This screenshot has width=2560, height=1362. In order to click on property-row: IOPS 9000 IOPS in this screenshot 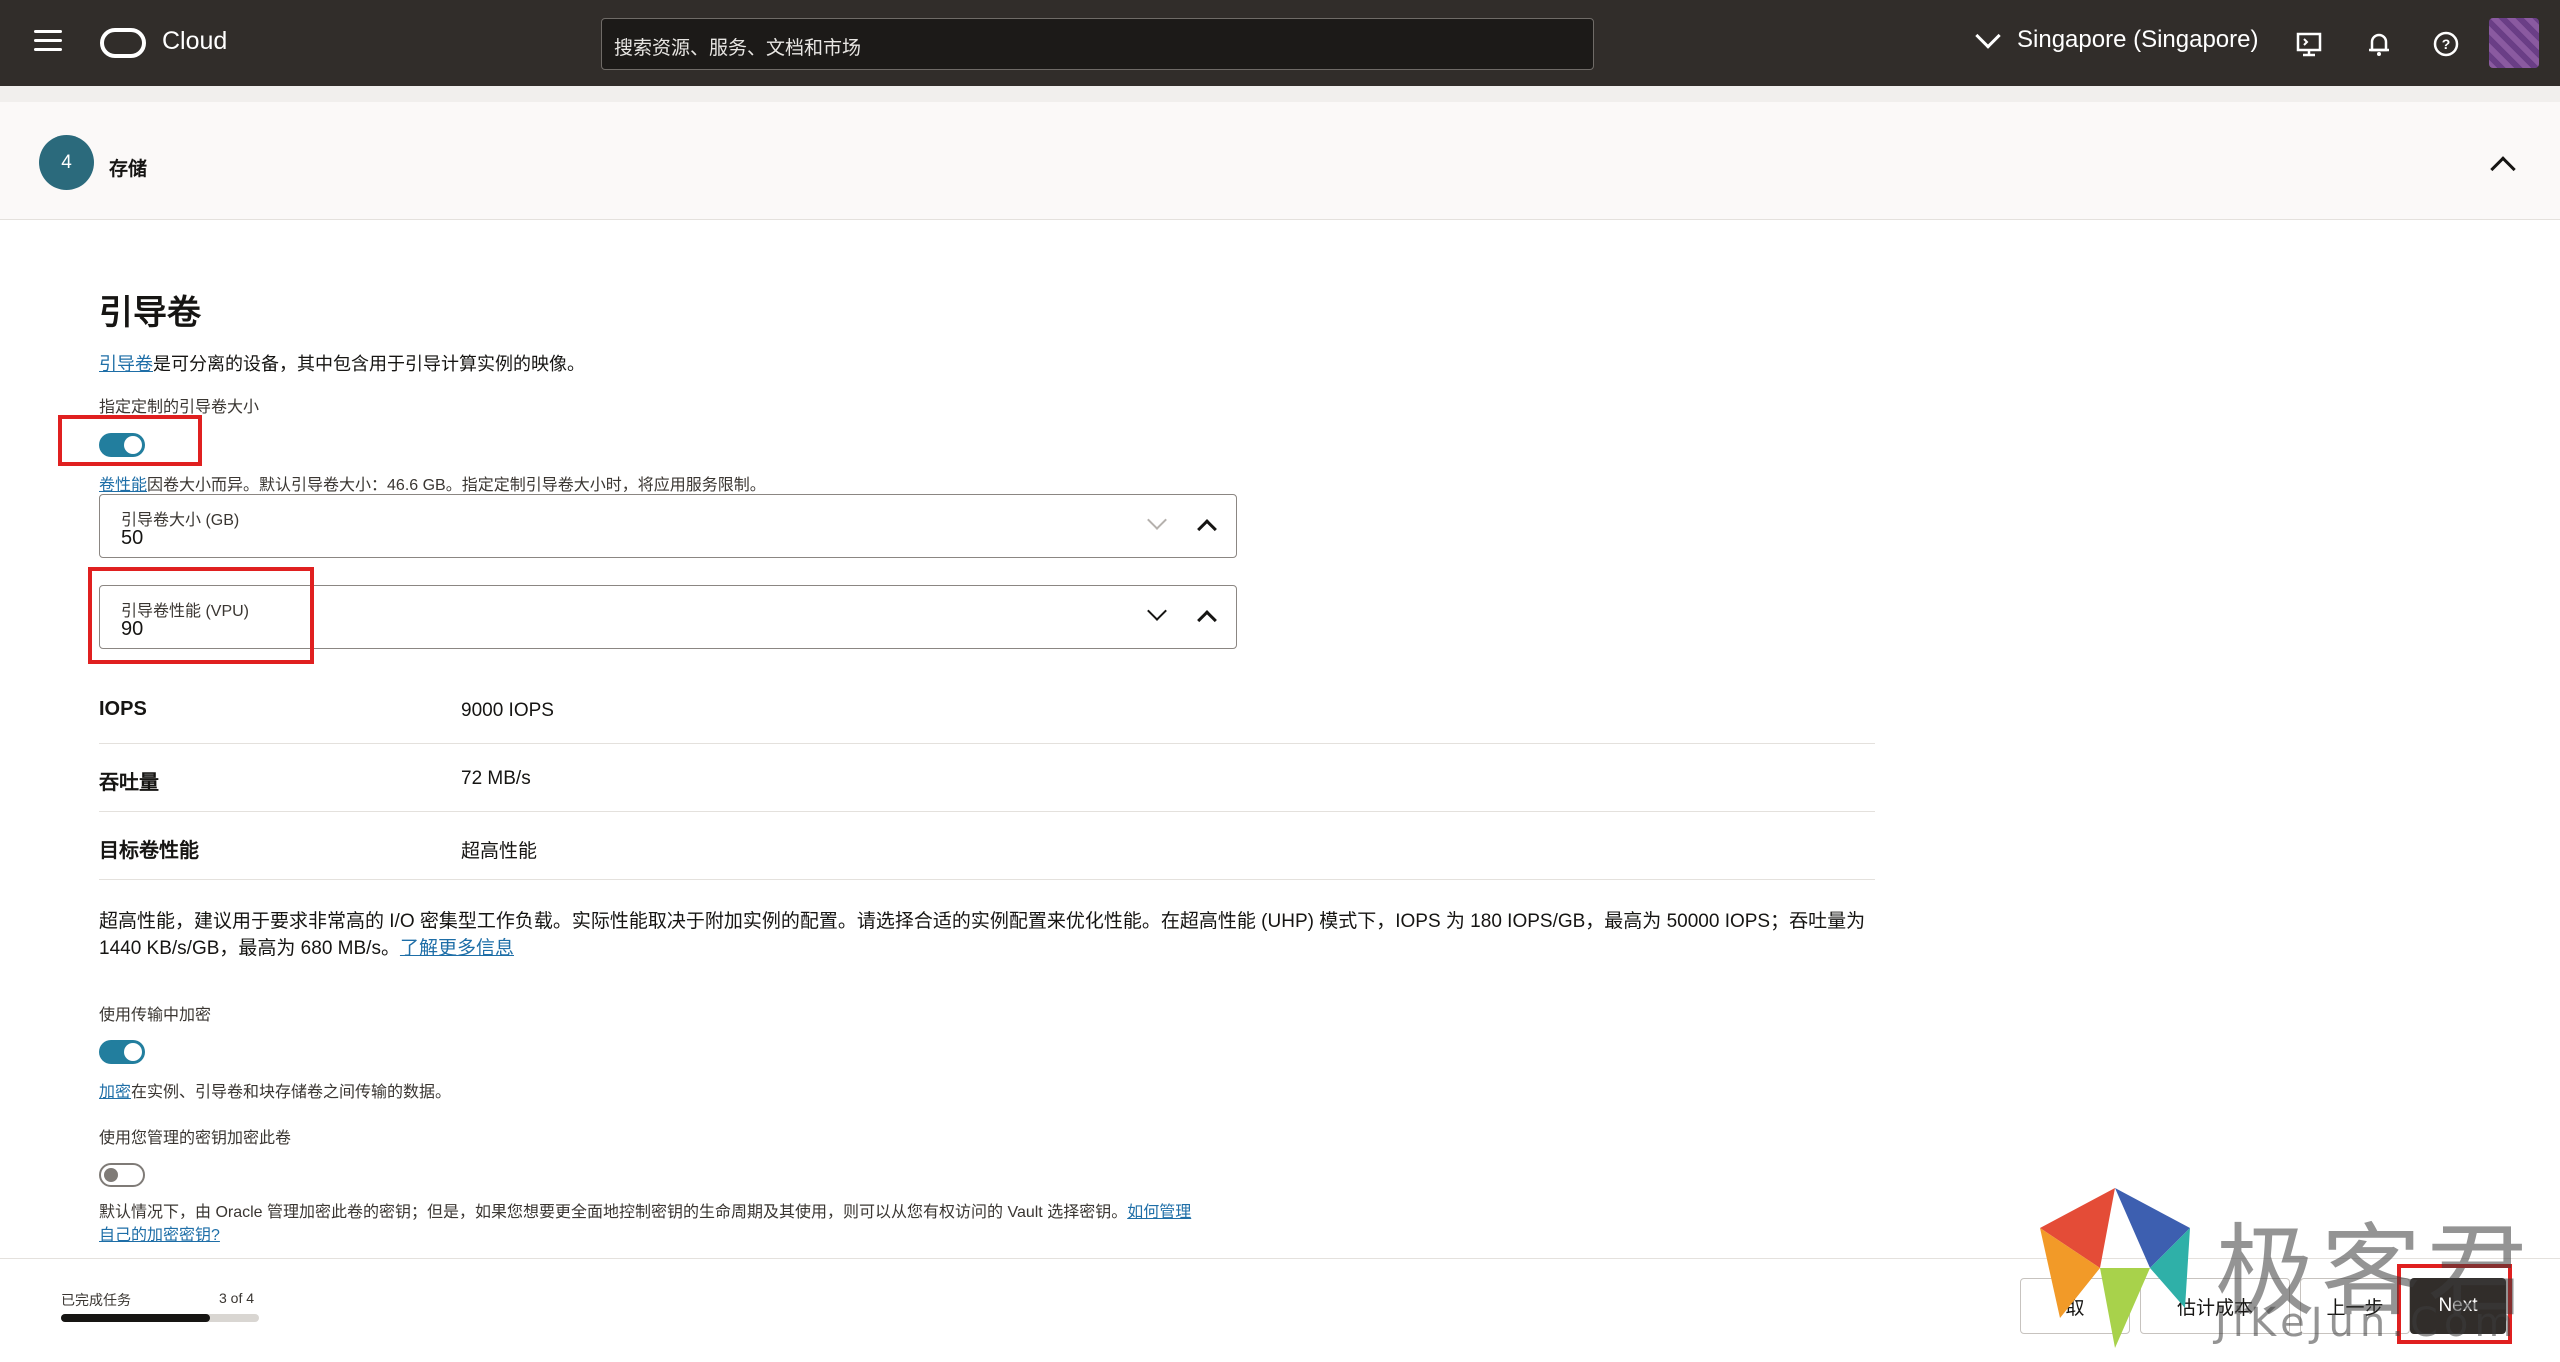, I will do `click(987, 710)`.